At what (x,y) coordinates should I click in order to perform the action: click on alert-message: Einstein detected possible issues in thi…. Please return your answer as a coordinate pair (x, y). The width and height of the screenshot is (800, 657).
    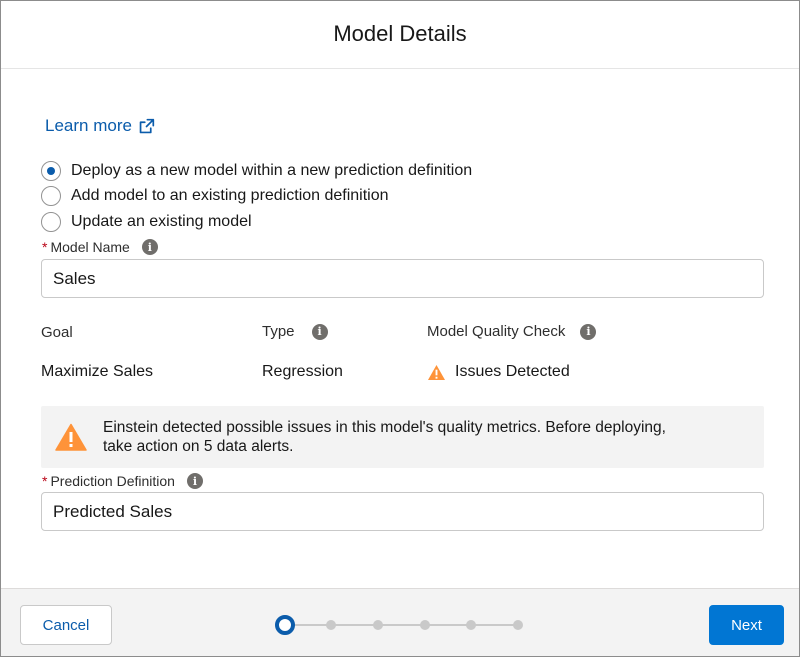
    Looking at the image, I should click on (384, 437).